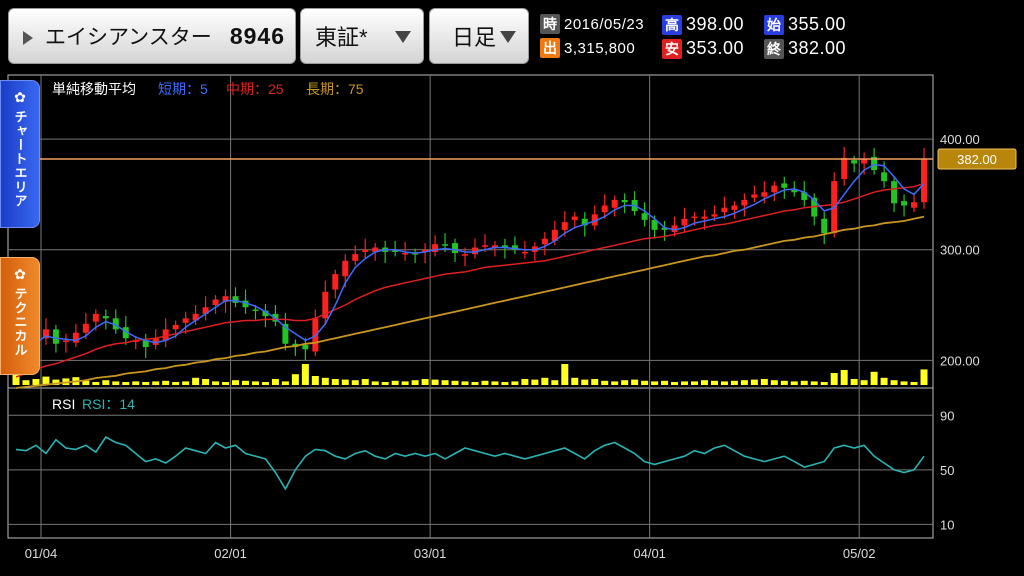 This screenshot has width=1024, height=576. I want to click on date-tick-label: 02/01, so click(230, 553).